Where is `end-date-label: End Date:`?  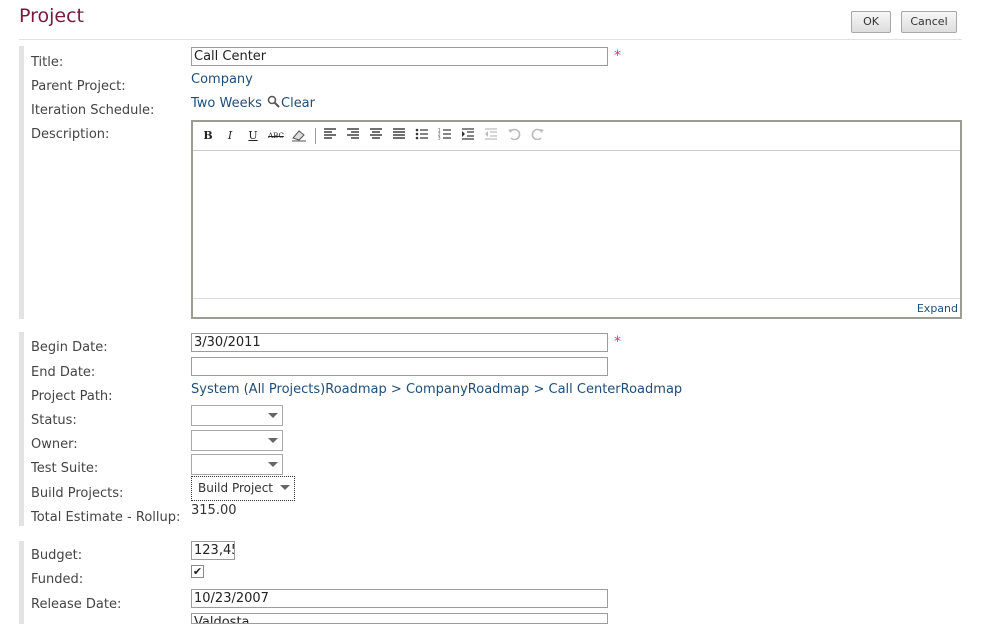
end-date-label: End Date: is located at coordinates (63, 372).